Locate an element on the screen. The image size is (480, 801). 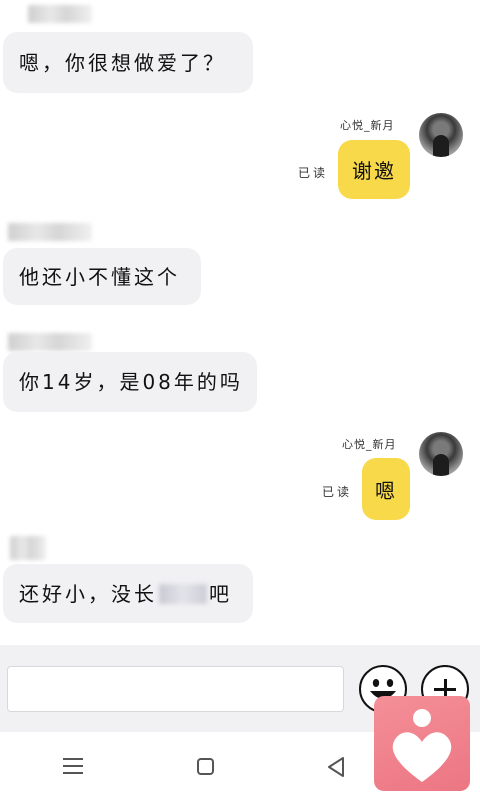
message-bubble-received: 他还小不懂这个 is located at coordinates (102, 276).